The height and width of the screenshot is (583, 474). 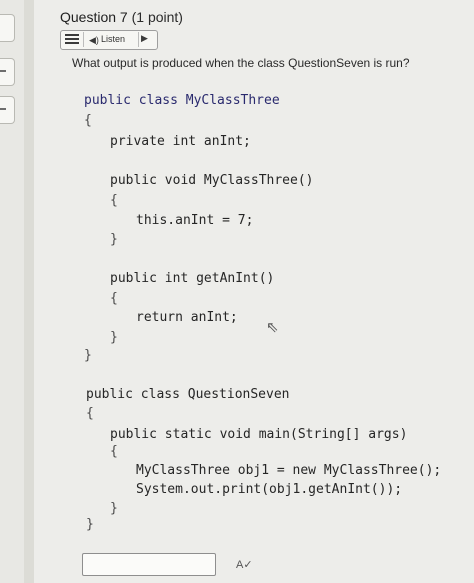 I want to click on code-line: public int getAnInt(), so click(x=192, y=278).